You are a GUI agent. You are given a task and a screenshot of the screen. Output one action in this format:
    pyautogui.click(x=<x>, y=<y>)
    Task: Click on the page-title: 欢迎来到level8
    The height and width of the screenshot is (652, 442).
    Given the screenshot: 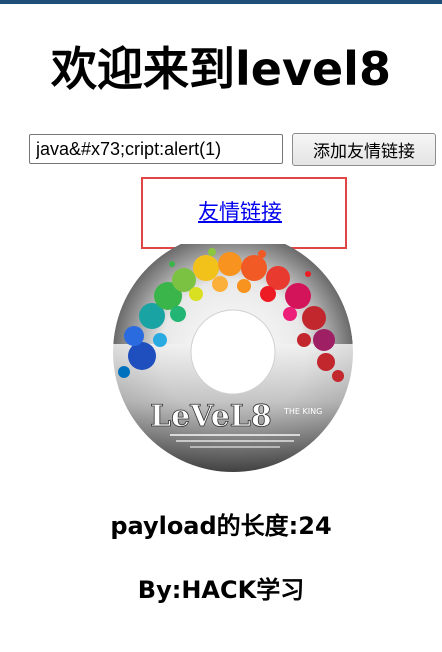 What is the action you would take?
    pyautogui.click(x=221, y=69)
    